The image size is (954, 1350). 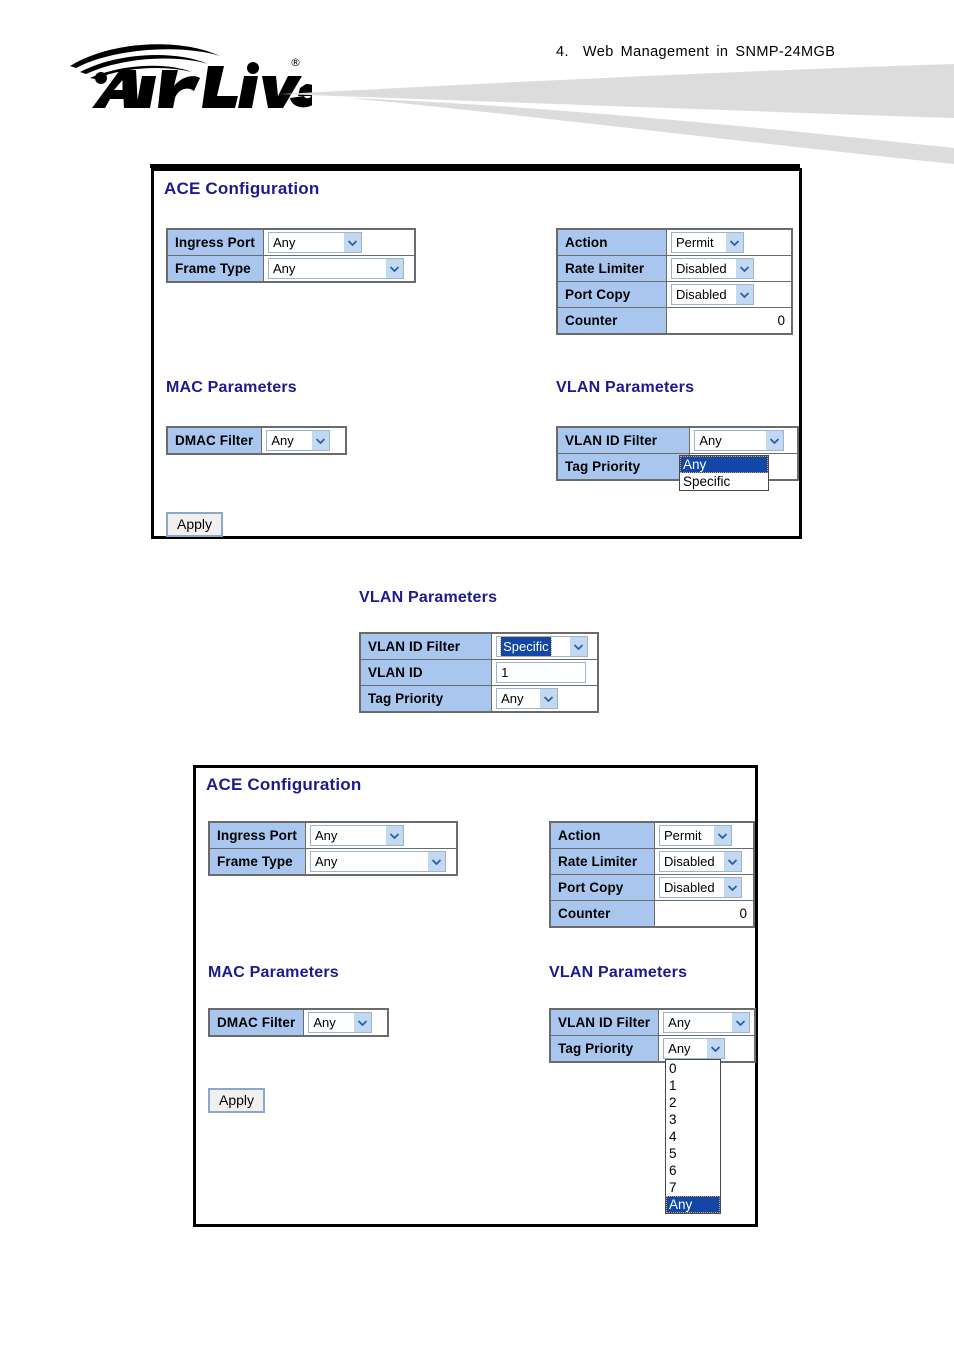 I want to click on panel1-title: ACE Configuration, so click(x=242, y=188).